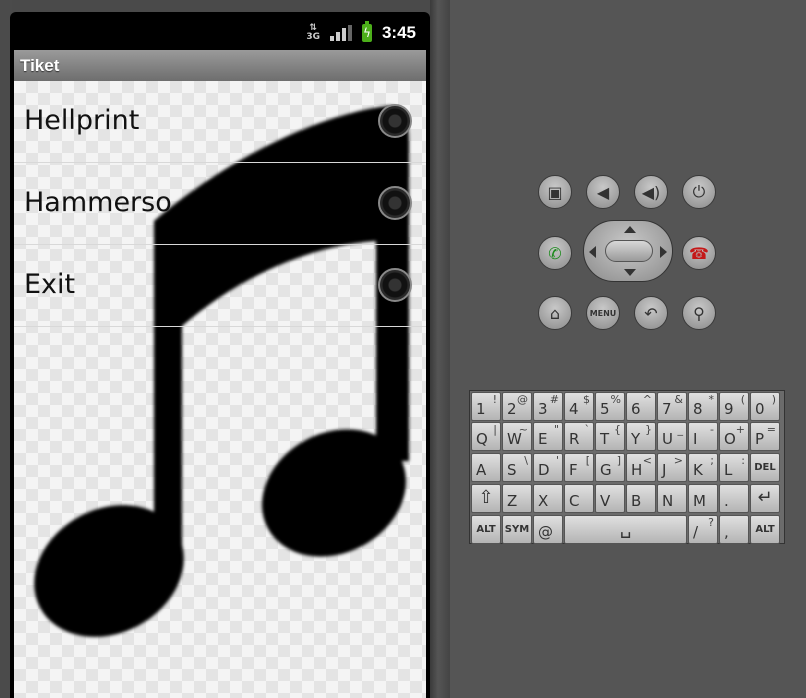 This screenshot has height=698, width=806. Describe the element at coordinates (636, 409) in the screenshot. I see `key-label: 6` at that location.